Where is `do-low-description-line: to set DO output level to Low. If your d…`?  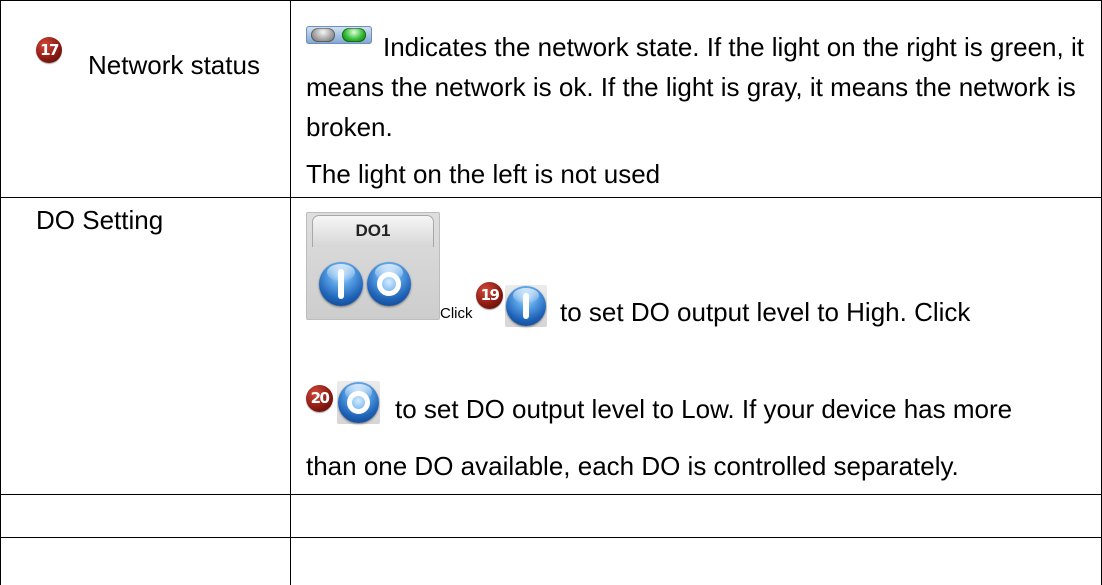
do-low-description-line: to set DO output level to Low. If your d… is located at coordinates (704, 409).